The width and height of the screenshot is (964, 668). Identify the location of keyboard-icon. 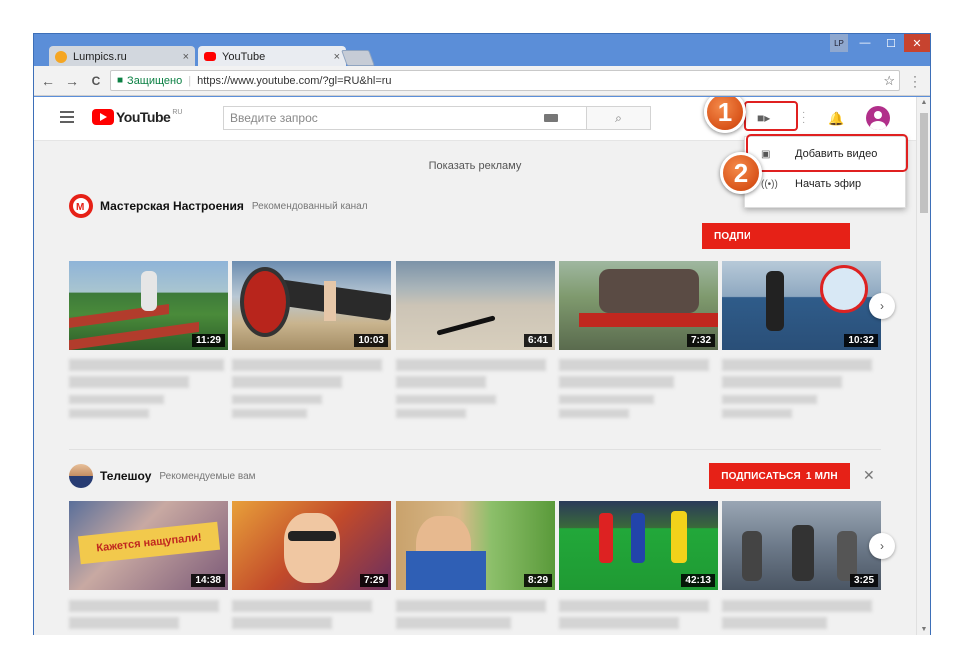
(551, 118).